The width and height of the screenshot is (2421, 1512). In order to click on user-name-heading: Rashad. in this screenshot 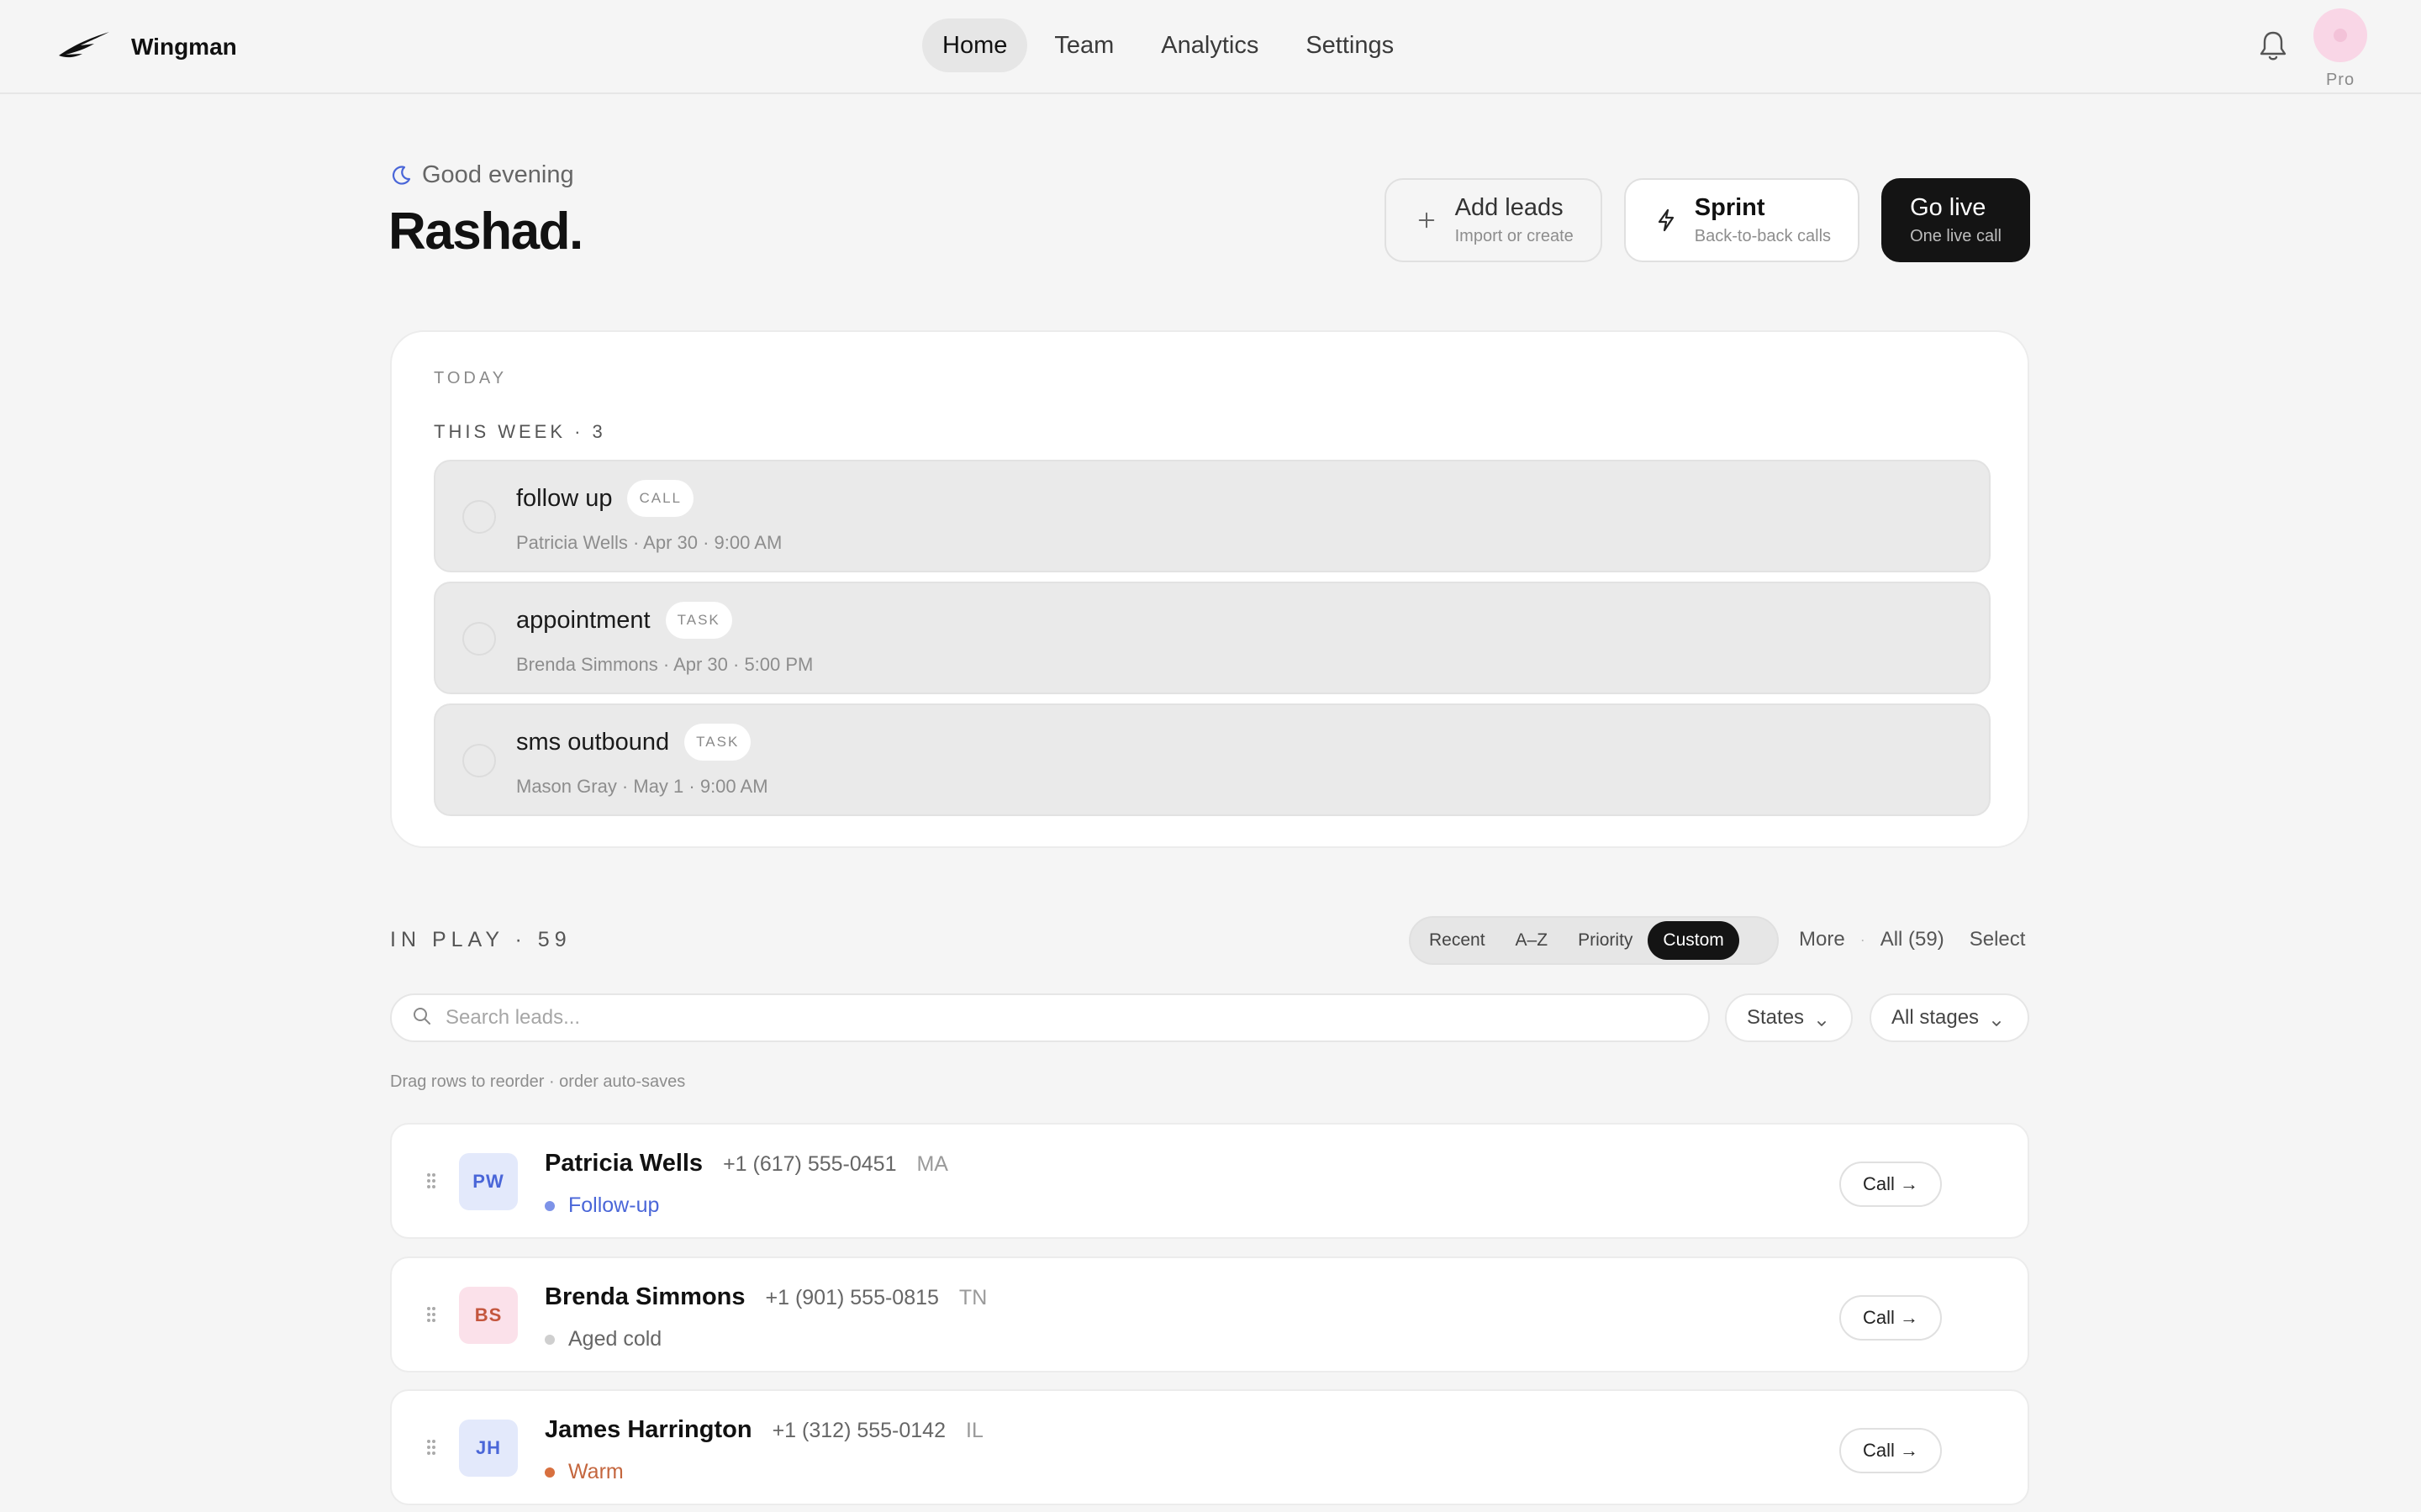, I will do `click(485, 232)`.